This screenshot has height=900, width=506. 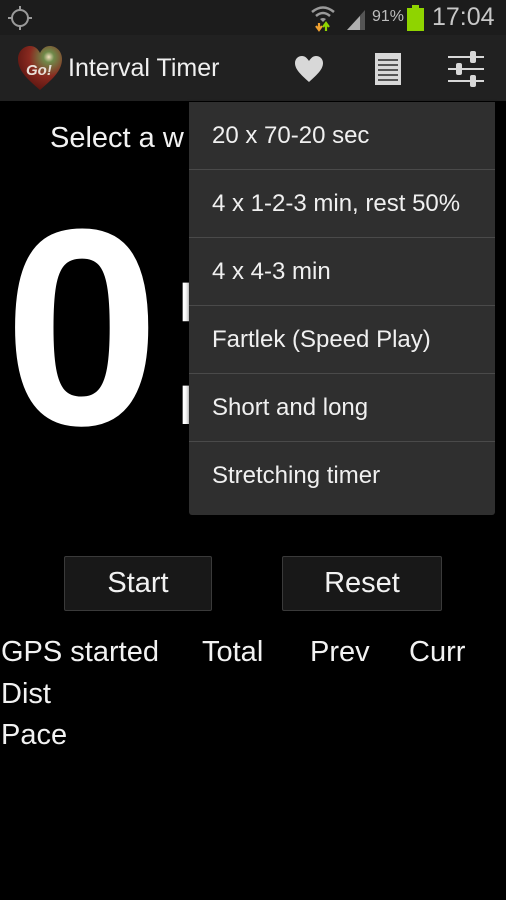 I want to click on reset-button: Reset, so click(x=362, y=583).